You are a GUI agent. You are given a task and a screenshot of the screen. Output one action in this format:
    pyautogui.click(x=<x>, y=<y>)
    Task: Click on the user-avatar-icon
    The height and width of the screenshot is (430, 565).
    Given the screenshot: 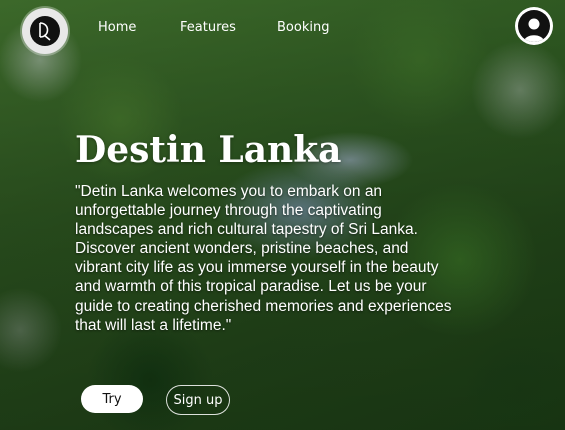 What is the action you would take?
    pyautogui.click(x=534, y=26)
    